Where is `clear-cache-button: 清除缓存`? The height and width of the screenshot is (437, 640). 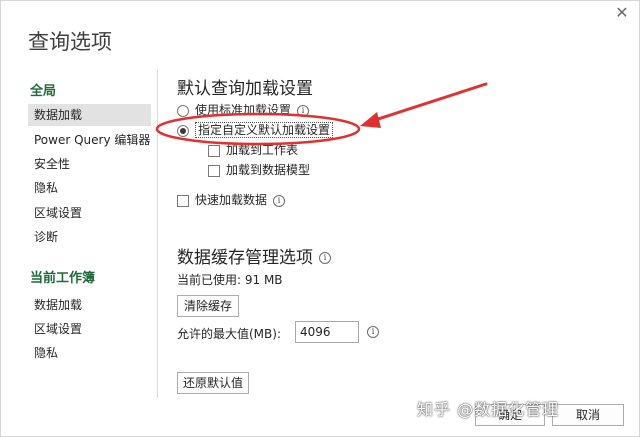
clear-cache-button: 清除缓存 is located at coordinates (208, 306).